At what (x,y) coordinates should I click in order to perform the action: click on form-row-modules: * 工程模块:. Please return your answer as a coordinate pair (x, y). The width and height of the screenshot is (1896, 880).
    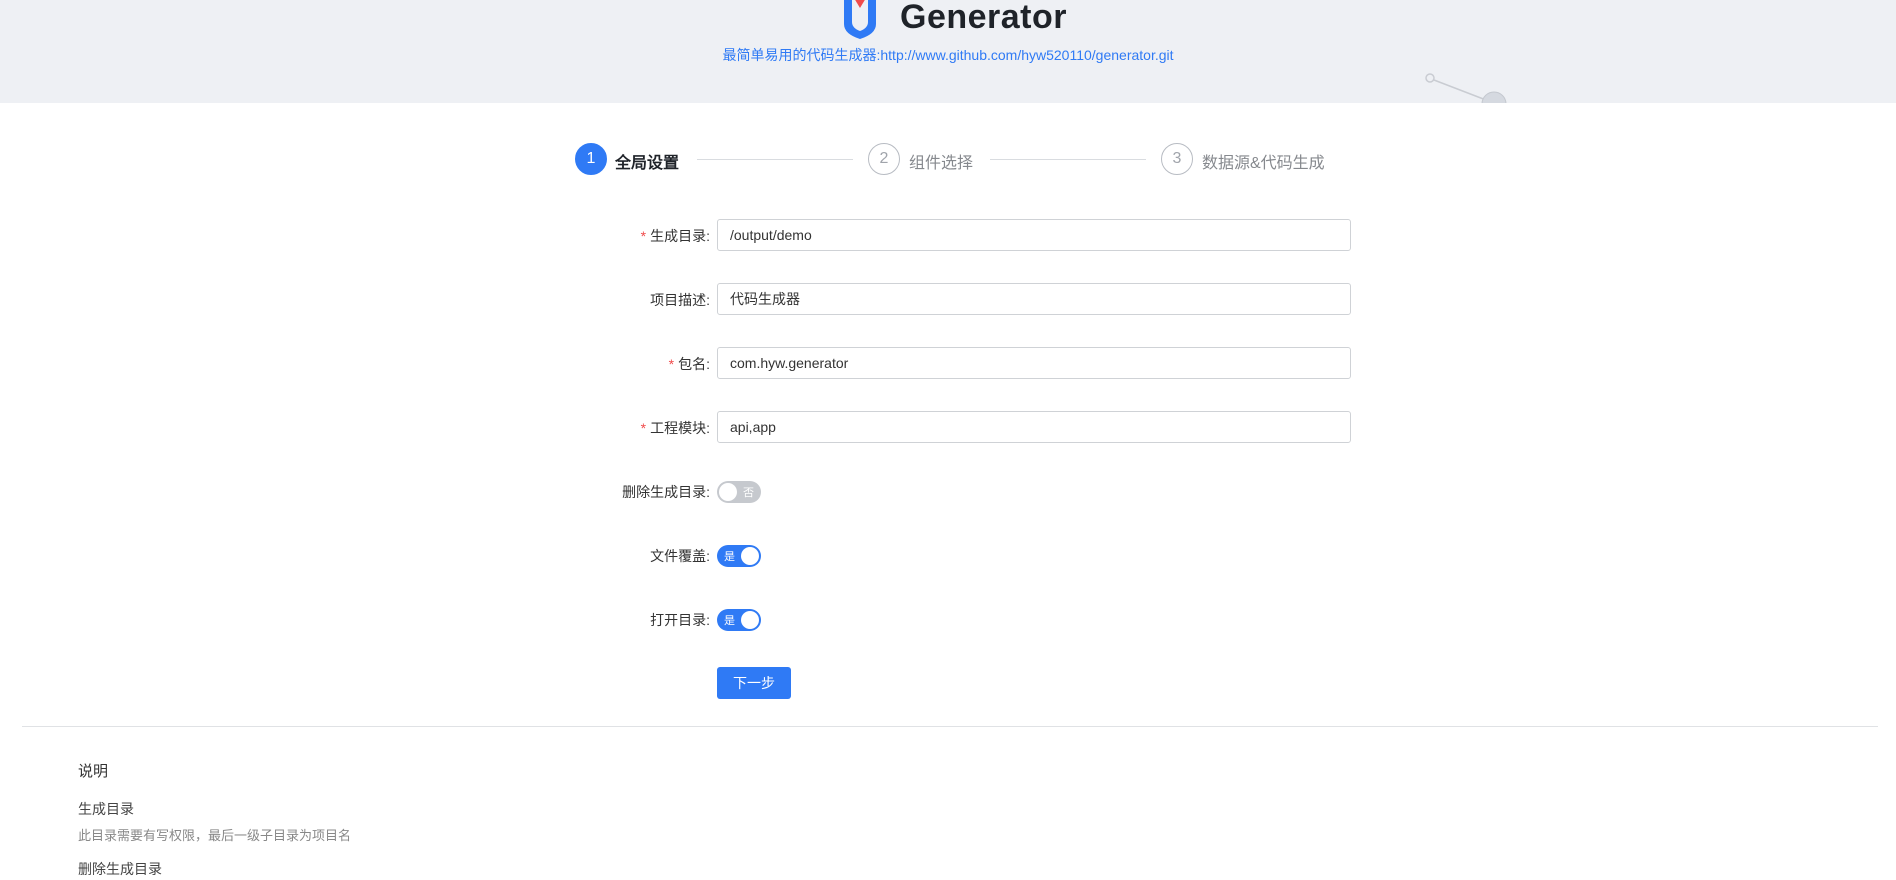
    Looking at the image, I should click on (948, 427).